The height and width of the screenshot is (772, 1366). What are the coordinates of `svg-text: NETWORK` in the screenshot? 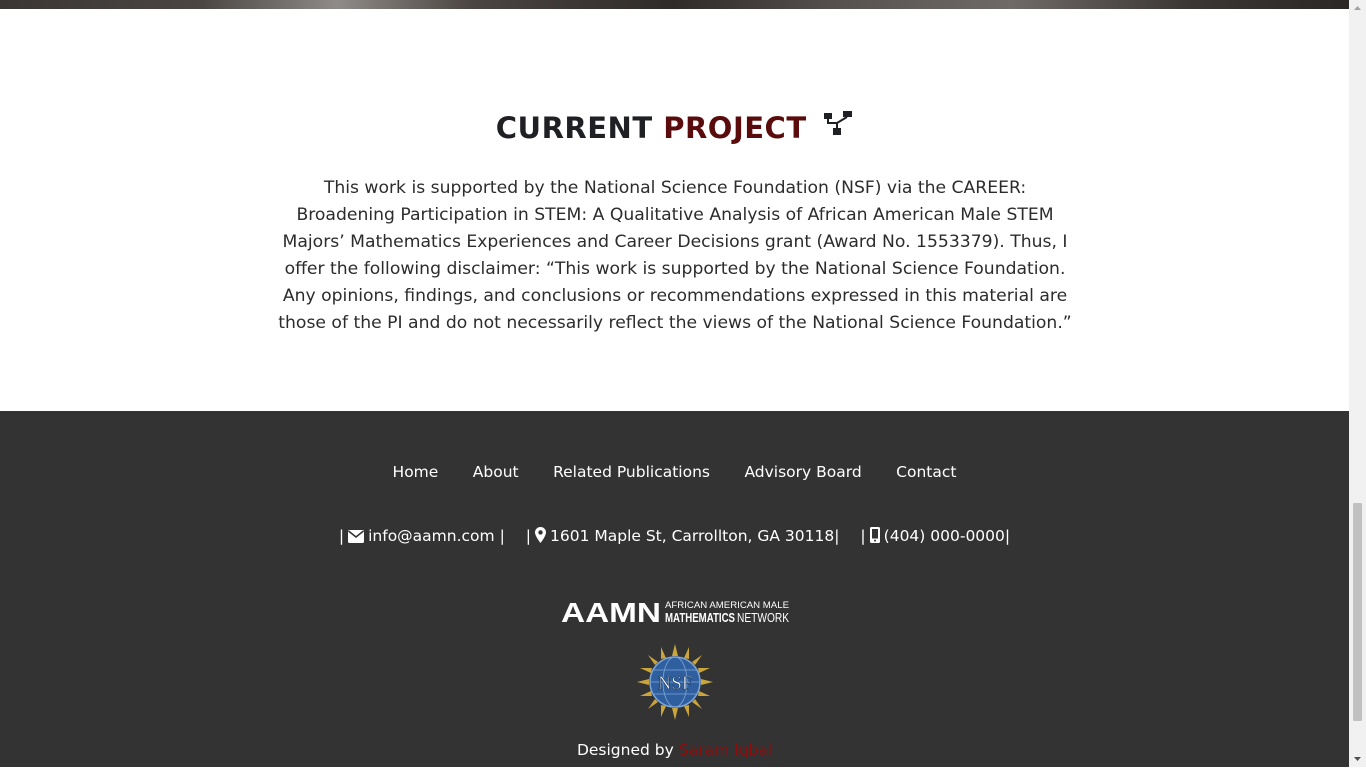 It's located at (763, 617).